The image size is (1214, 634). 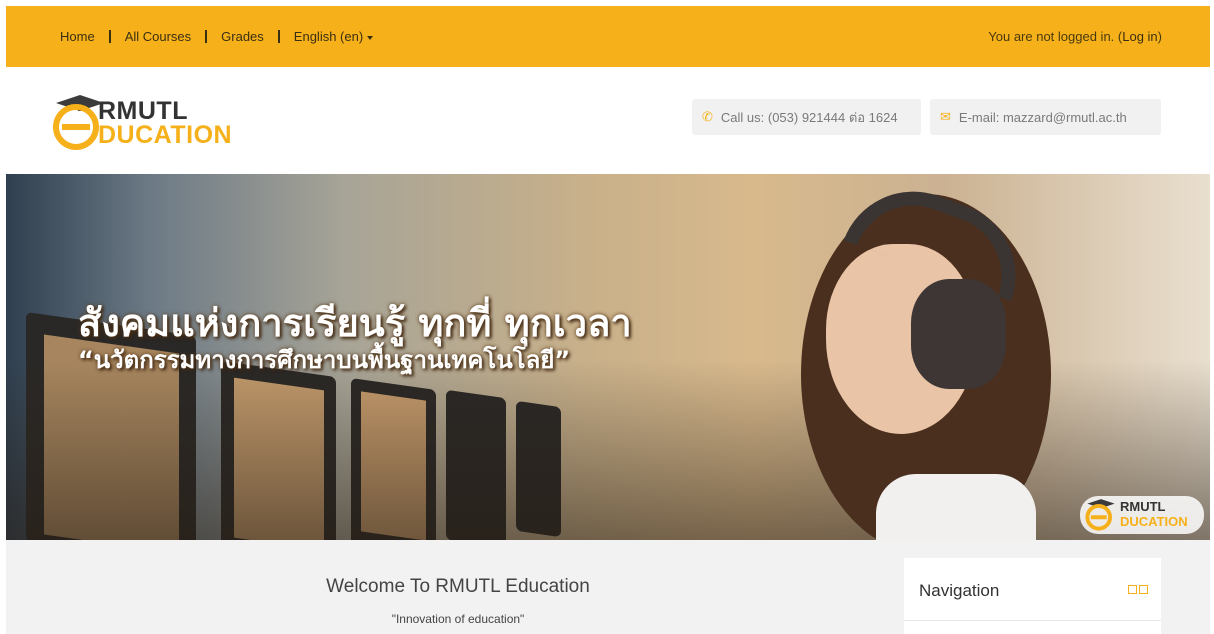 I want to click on login-link: Log in, so click(x=1139, y=36).